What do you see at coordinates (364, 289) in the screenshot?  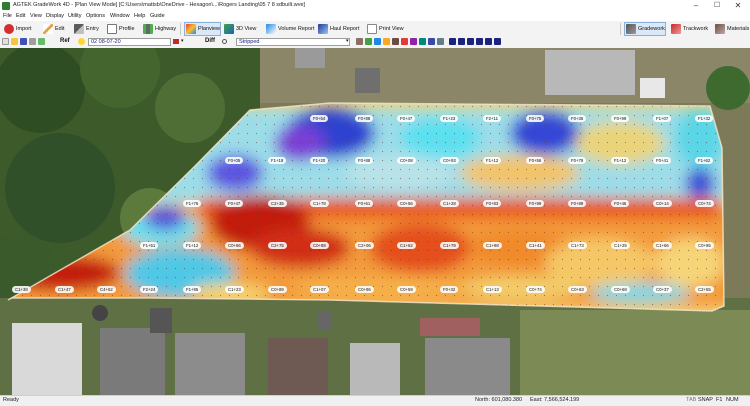 I see `grid-point-label: C0+96` at bounding box center [364, 289].